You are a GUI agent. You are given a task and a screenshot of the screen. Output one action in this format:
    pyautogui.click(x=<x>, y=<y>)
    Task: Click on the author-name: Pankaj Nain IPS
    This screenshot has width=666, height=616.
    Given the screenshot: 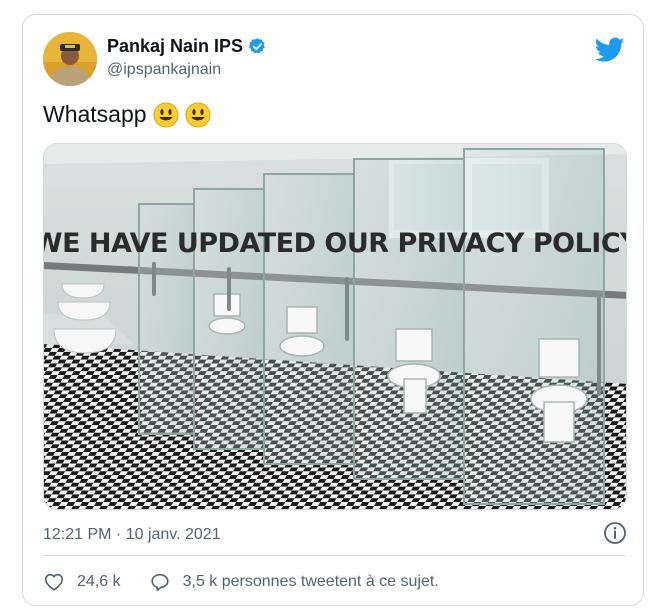 What is the action you would take?
    pyautogui.click(x=175, y=46)
    